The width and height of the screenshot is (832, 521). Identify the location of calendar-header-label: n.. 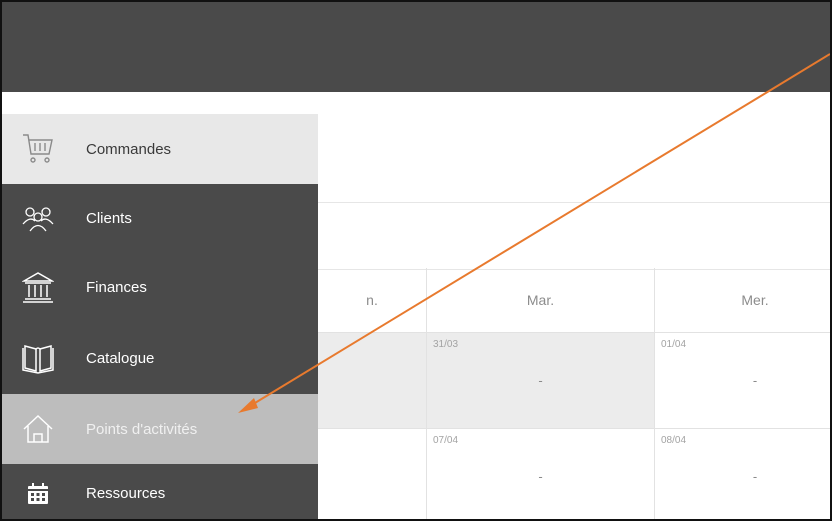
(372, 300).